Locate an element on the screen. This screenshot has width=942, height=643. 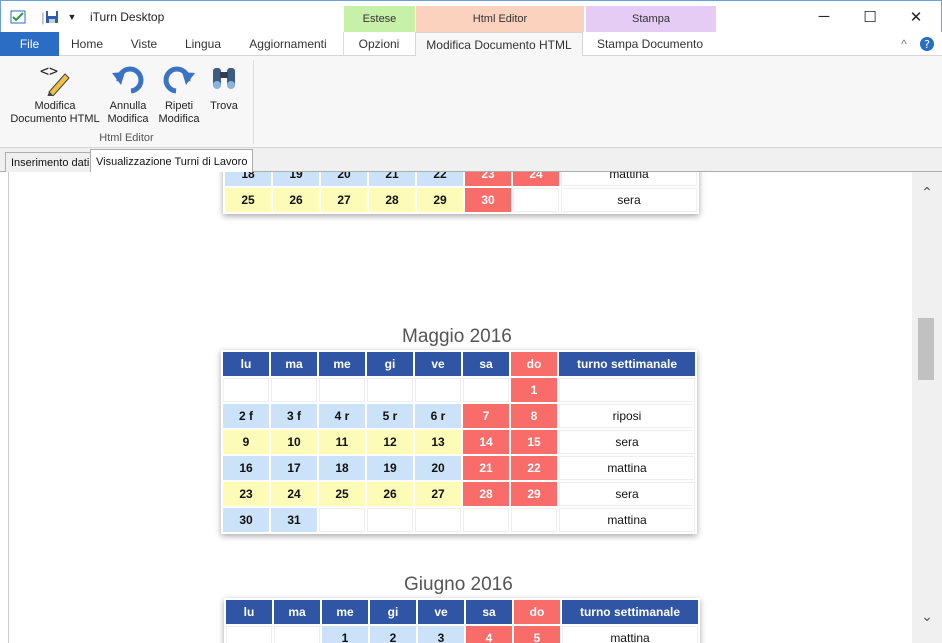
tab-stampa-documento: Stampa Documento is located at coordinates (650, 44).